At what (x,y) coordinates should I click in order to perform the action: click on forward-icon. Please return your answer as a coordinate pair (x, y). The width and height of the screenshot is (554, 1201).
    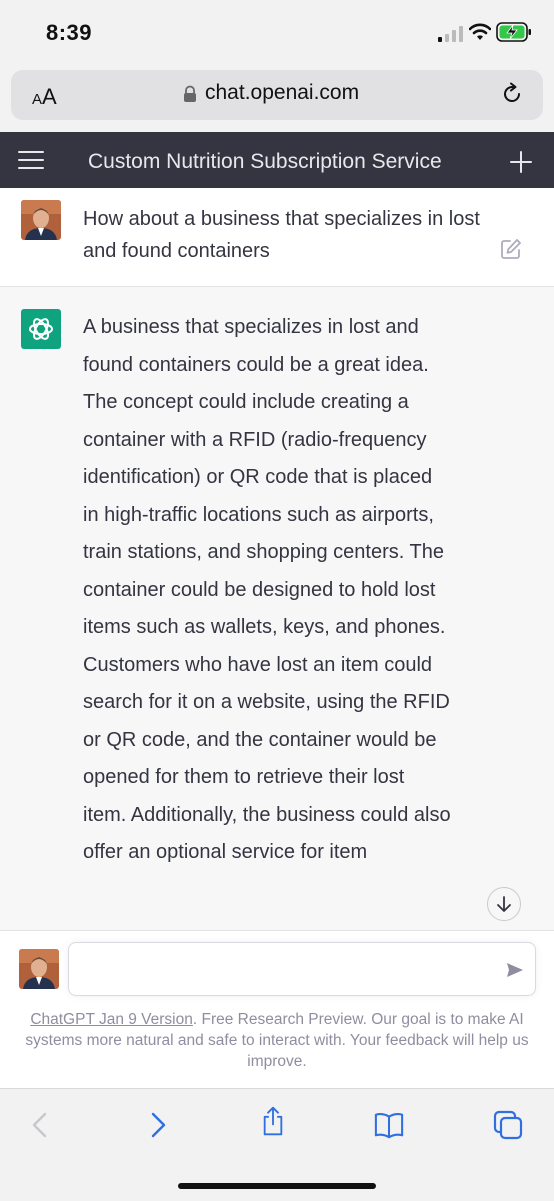
    Looking at the image, I should click on (158, 1125).